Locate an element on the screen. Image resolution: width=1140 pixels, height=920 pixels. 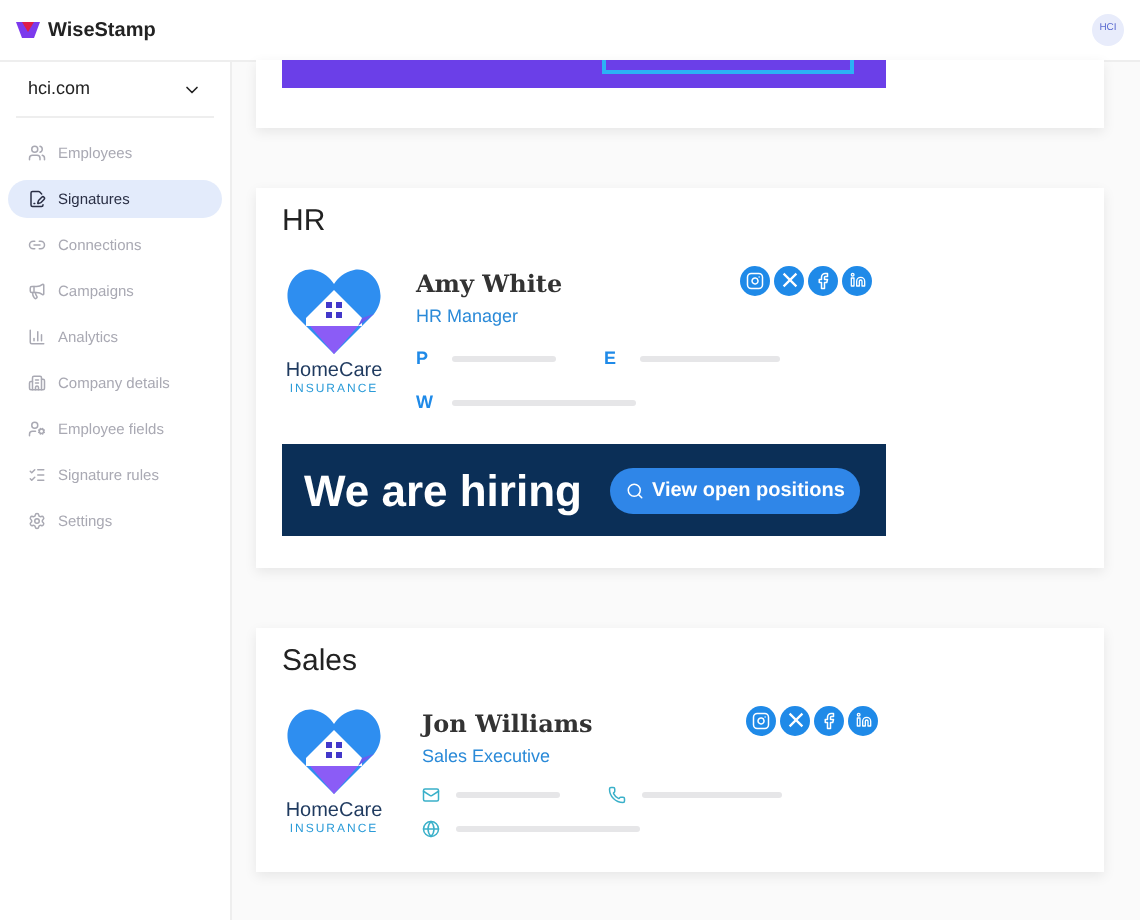
logo-icon is located at coordinates (28, 30).